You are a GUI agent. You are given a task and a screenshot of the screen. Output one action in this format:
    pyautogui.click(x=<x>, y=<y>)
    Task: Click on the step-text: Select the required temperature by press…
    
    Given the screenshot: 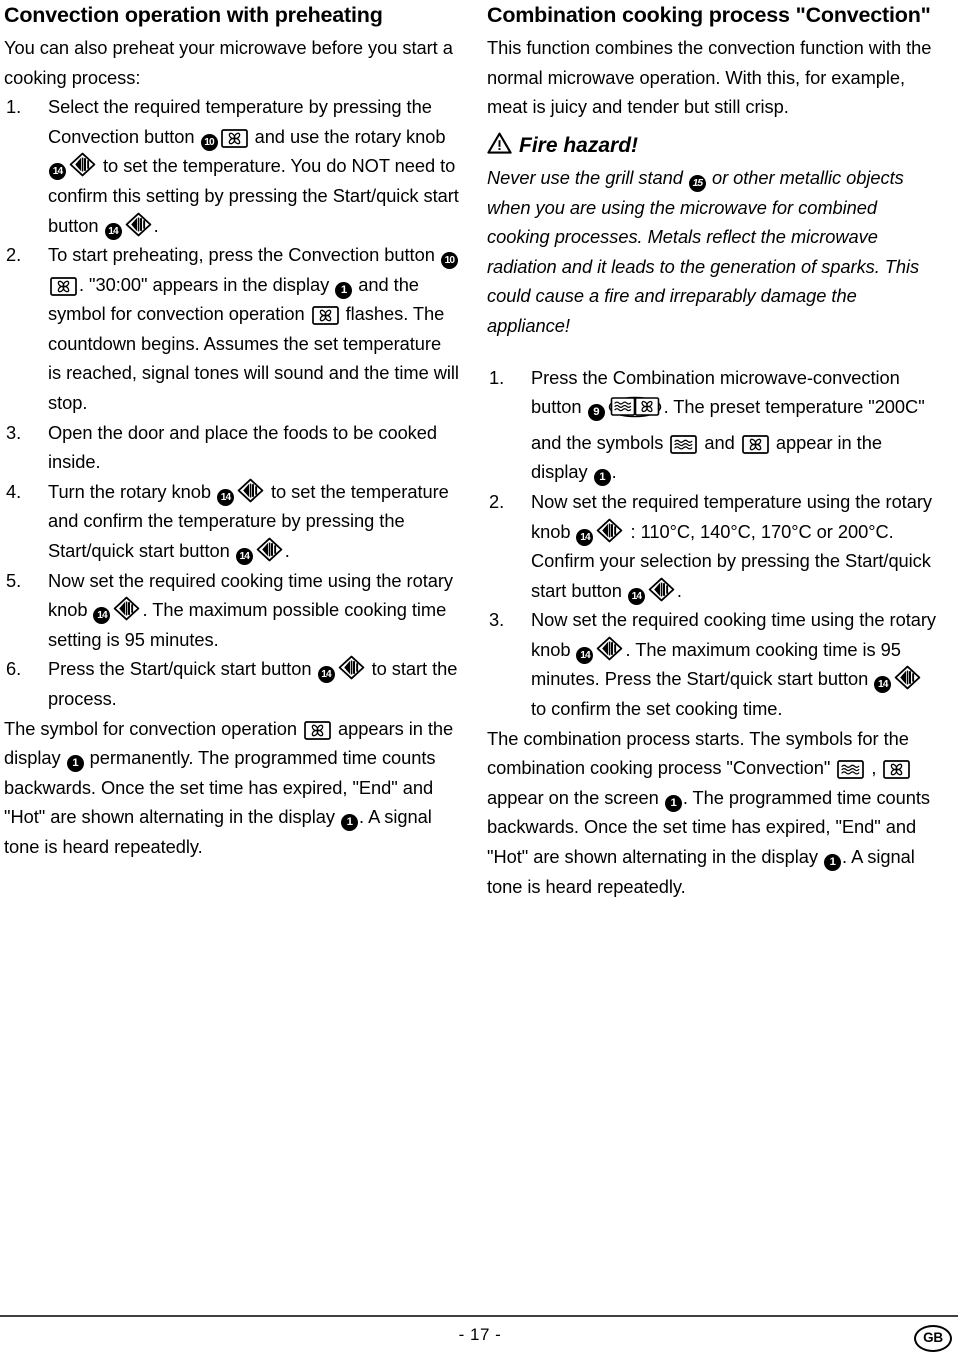 What is the action you would take?
    pyautogui.click(x=253, y=168)
    